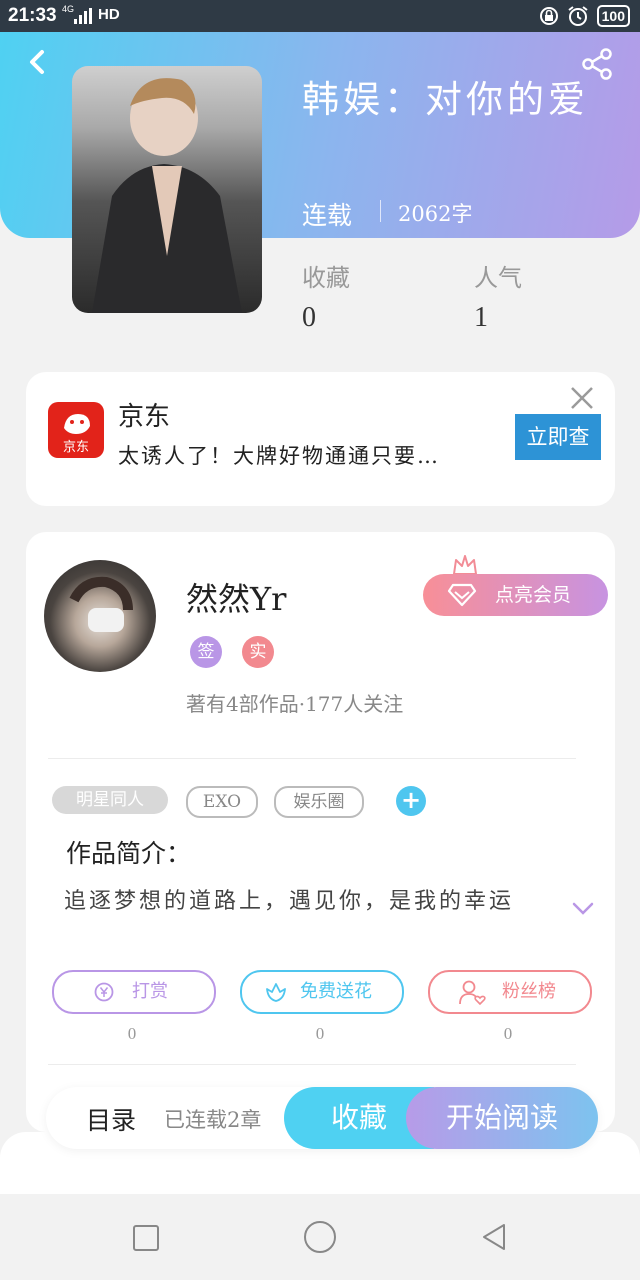 Image resolution: width=640 pixels, height=1280 pixels. What do you see at coordinates (613, 16) in the screenshot?
I see `battery-indicator: 100` at bounding box center [613, 16].